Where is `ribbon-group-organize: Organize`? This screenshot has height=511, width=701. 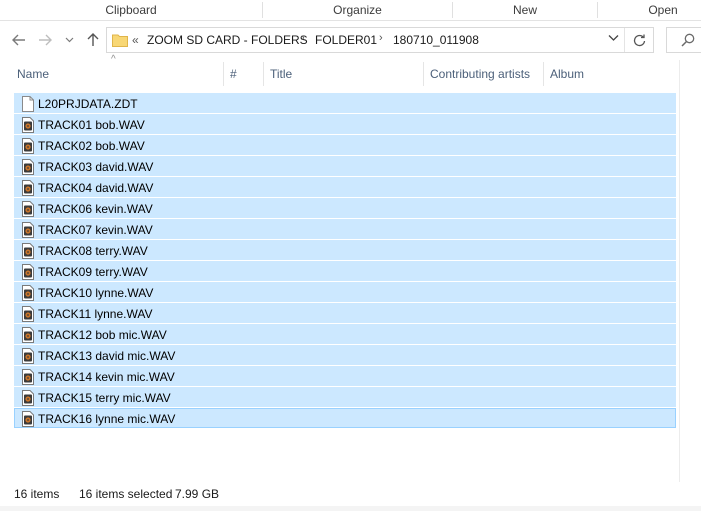 ribbon-group-organize: Organize is located at coordinates (357, 10).